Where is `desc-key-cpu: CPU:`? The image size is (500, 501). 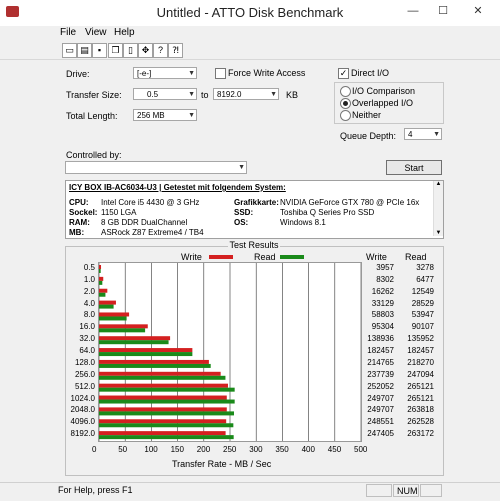 desc-key-cpu: CPU: is located at coordinates (79, 202).